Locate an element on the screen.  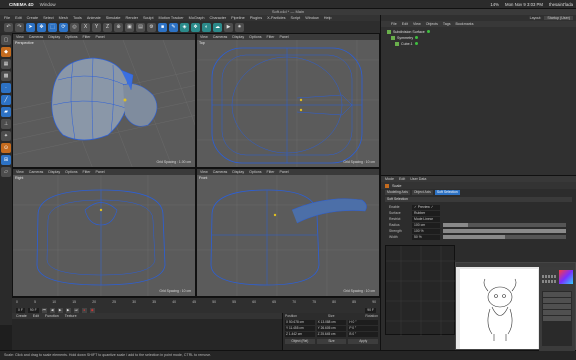
material-manager is located at coordinates (147, 334).